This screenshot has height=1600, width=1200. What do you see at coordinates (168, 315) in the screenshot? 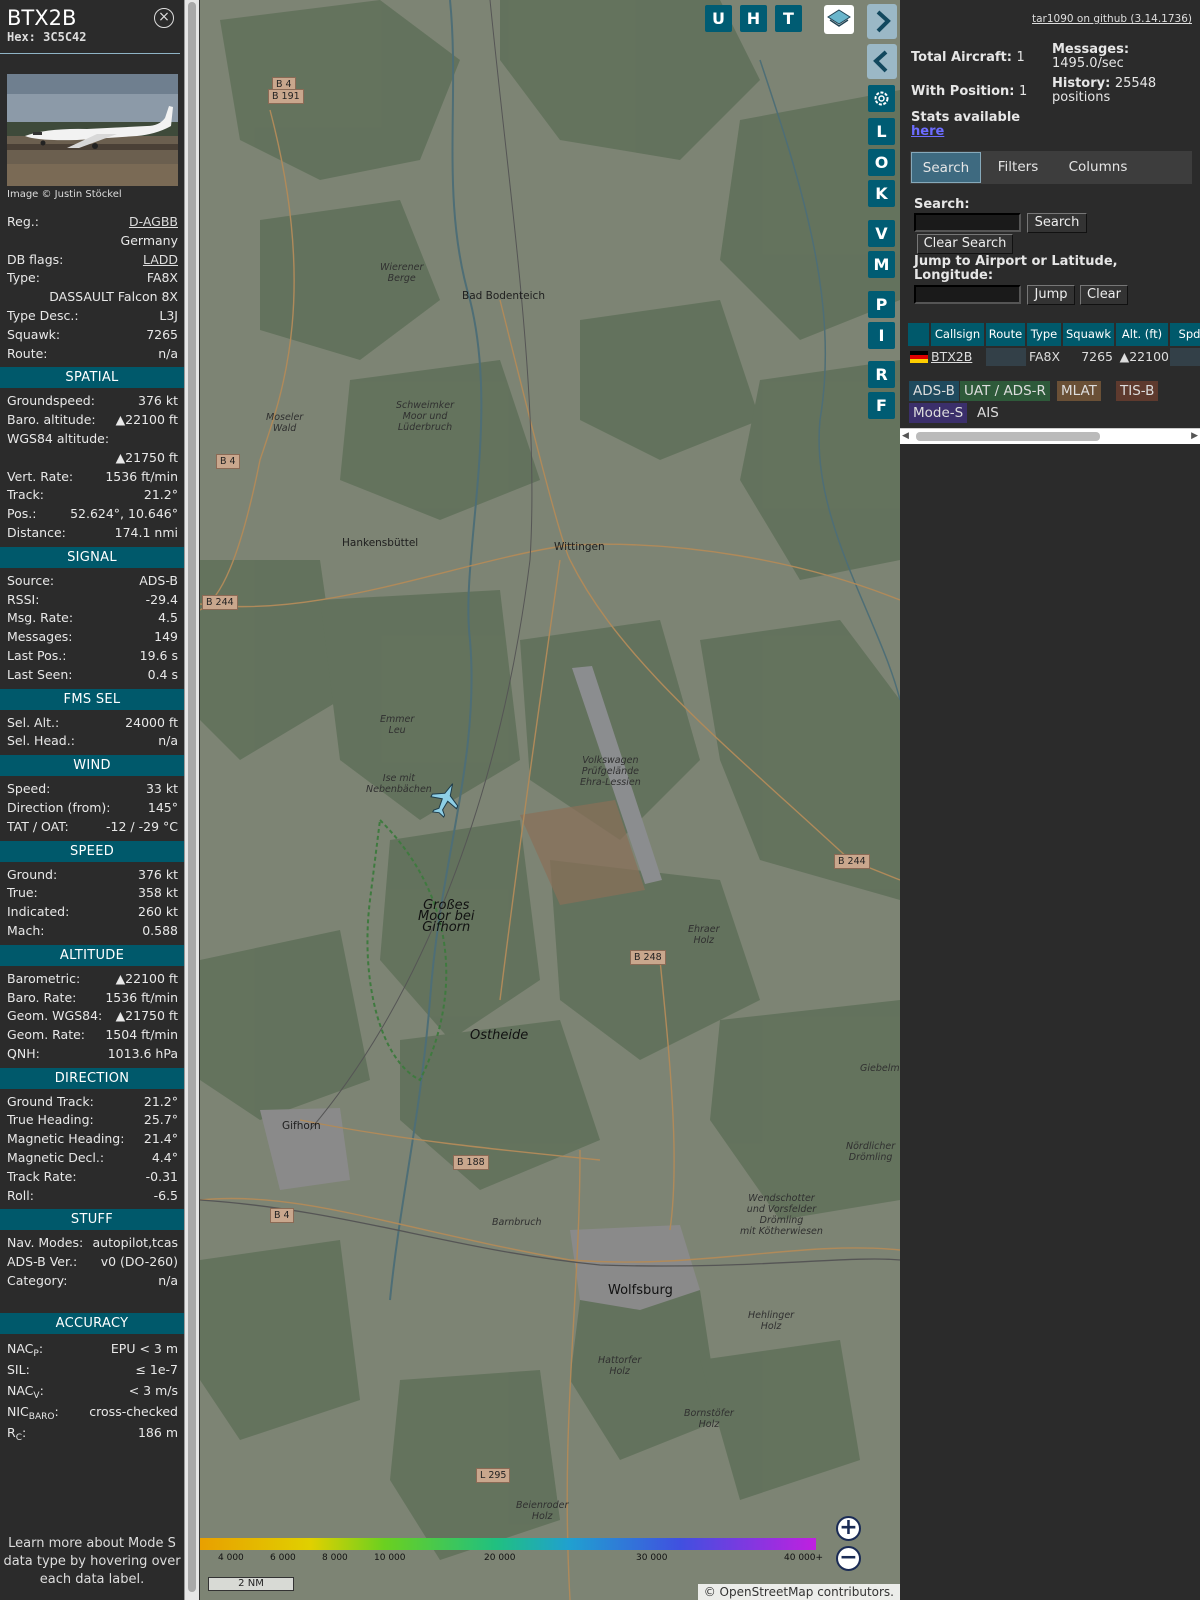
I see `info-row-value: L3J` at bounding box center [168, 315].